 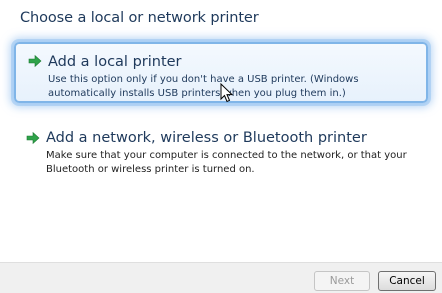 I want to click on page-heading: Choose a local or network printer, so click(x=139, y=18).